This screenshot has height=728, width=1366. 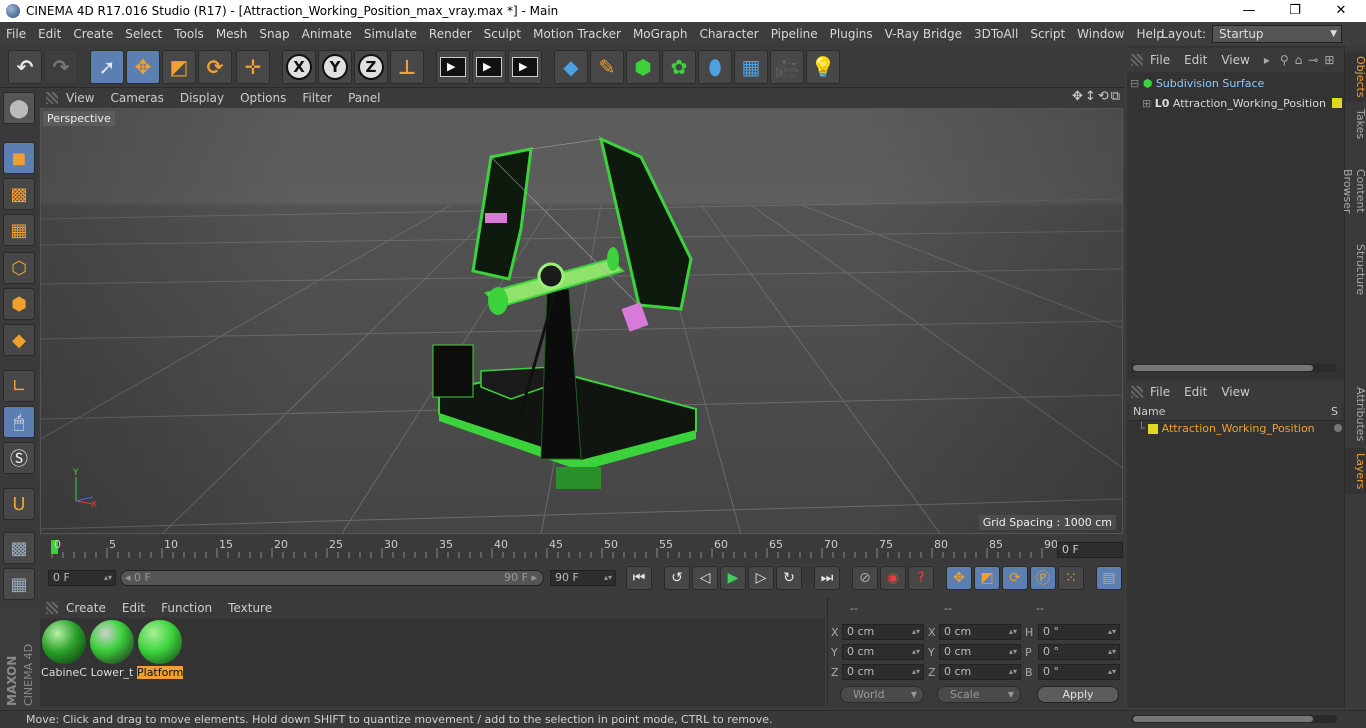 I want to click on edges-mode-button: ⬢, so click(x=19, y=304).